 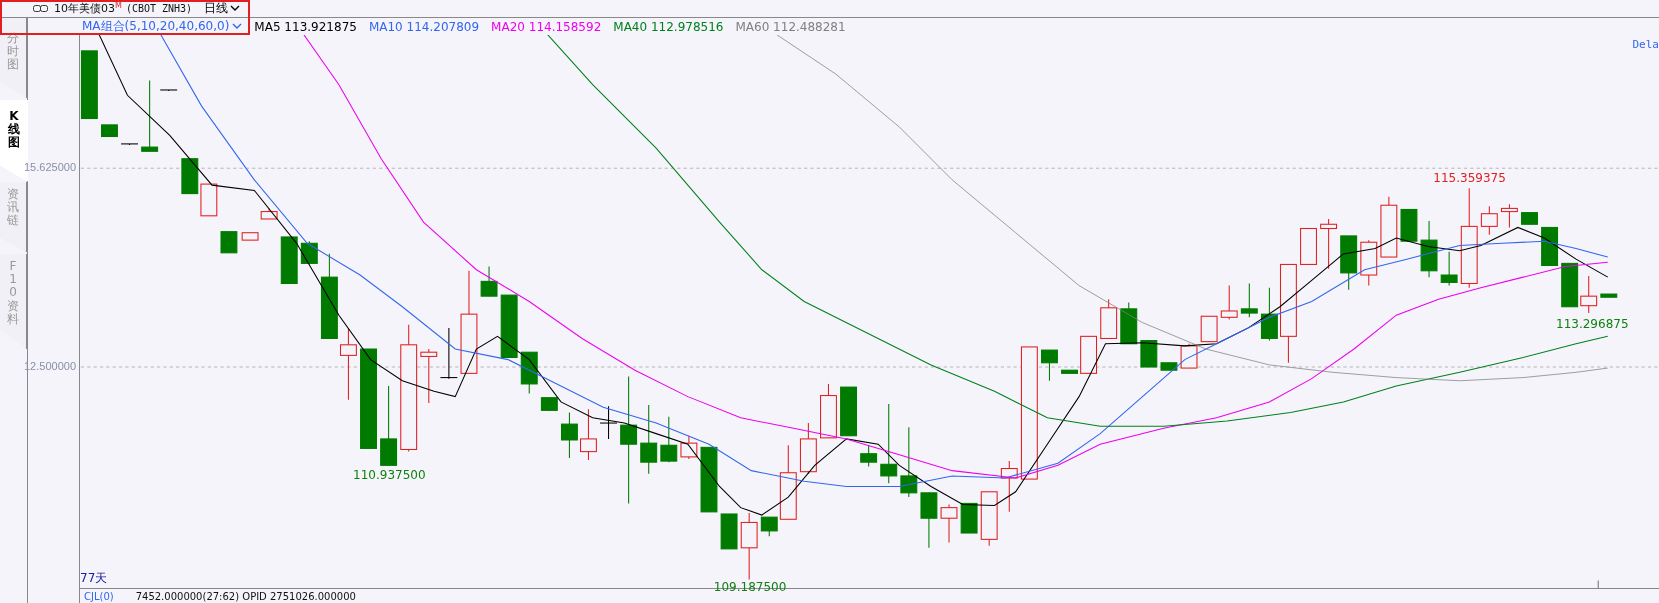 I want to click on axis-tick, so click(x=1598, y=584).